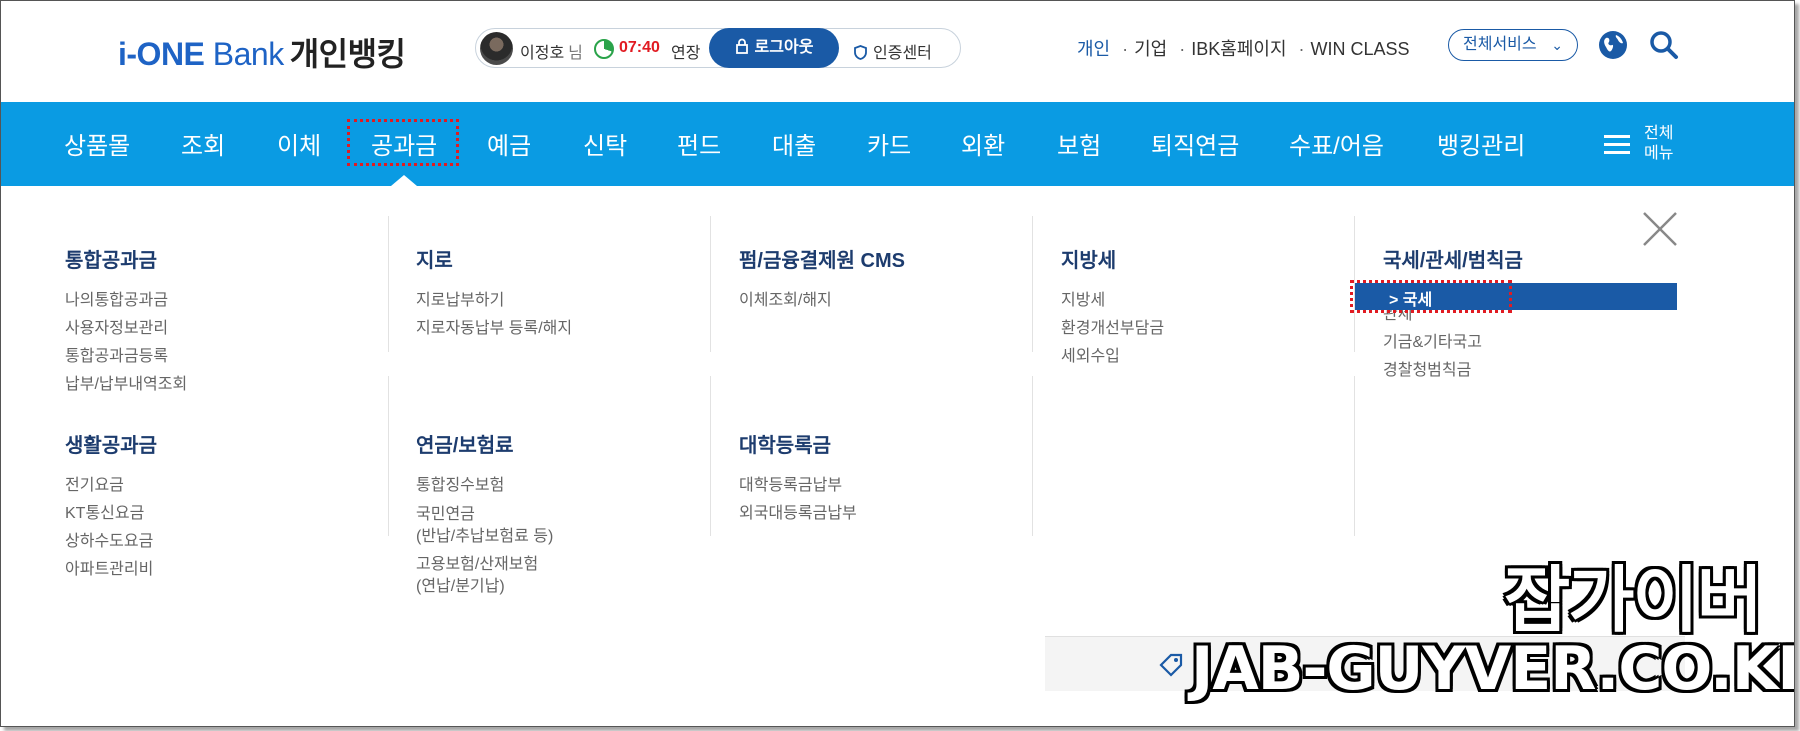 This screenshot has height=731, width=1800. Describe the element at coordinates (1664, 45) in the screenshot. I see `search-icon` at that location.